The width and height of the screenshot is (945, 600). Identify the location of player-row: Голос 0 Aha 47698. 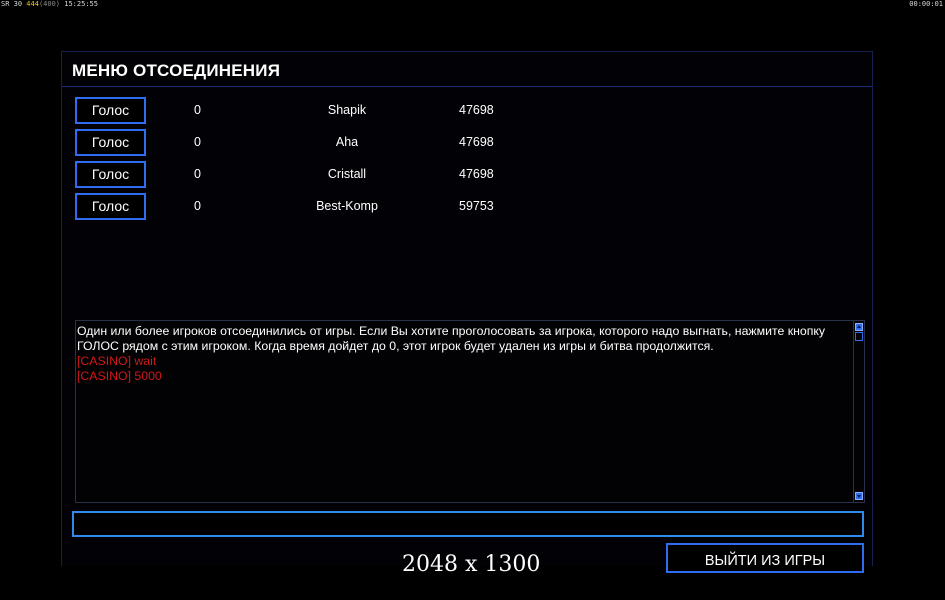
(467, 142).